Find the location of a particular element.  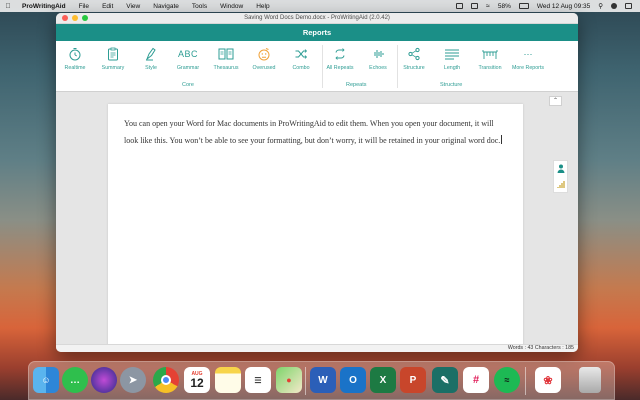

tool-echoes: Echoes is located at coordinates (378, 58).